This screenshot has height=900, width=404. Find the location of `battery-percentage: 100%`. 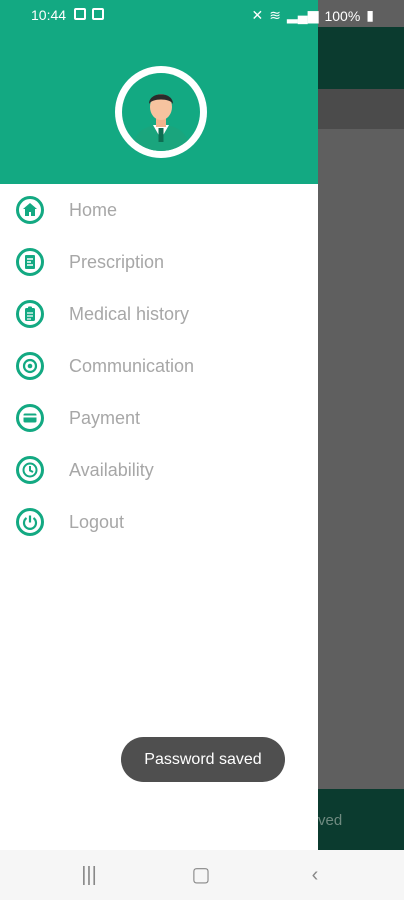

battery-percentage: 100% is located at coordinates (342, 15).